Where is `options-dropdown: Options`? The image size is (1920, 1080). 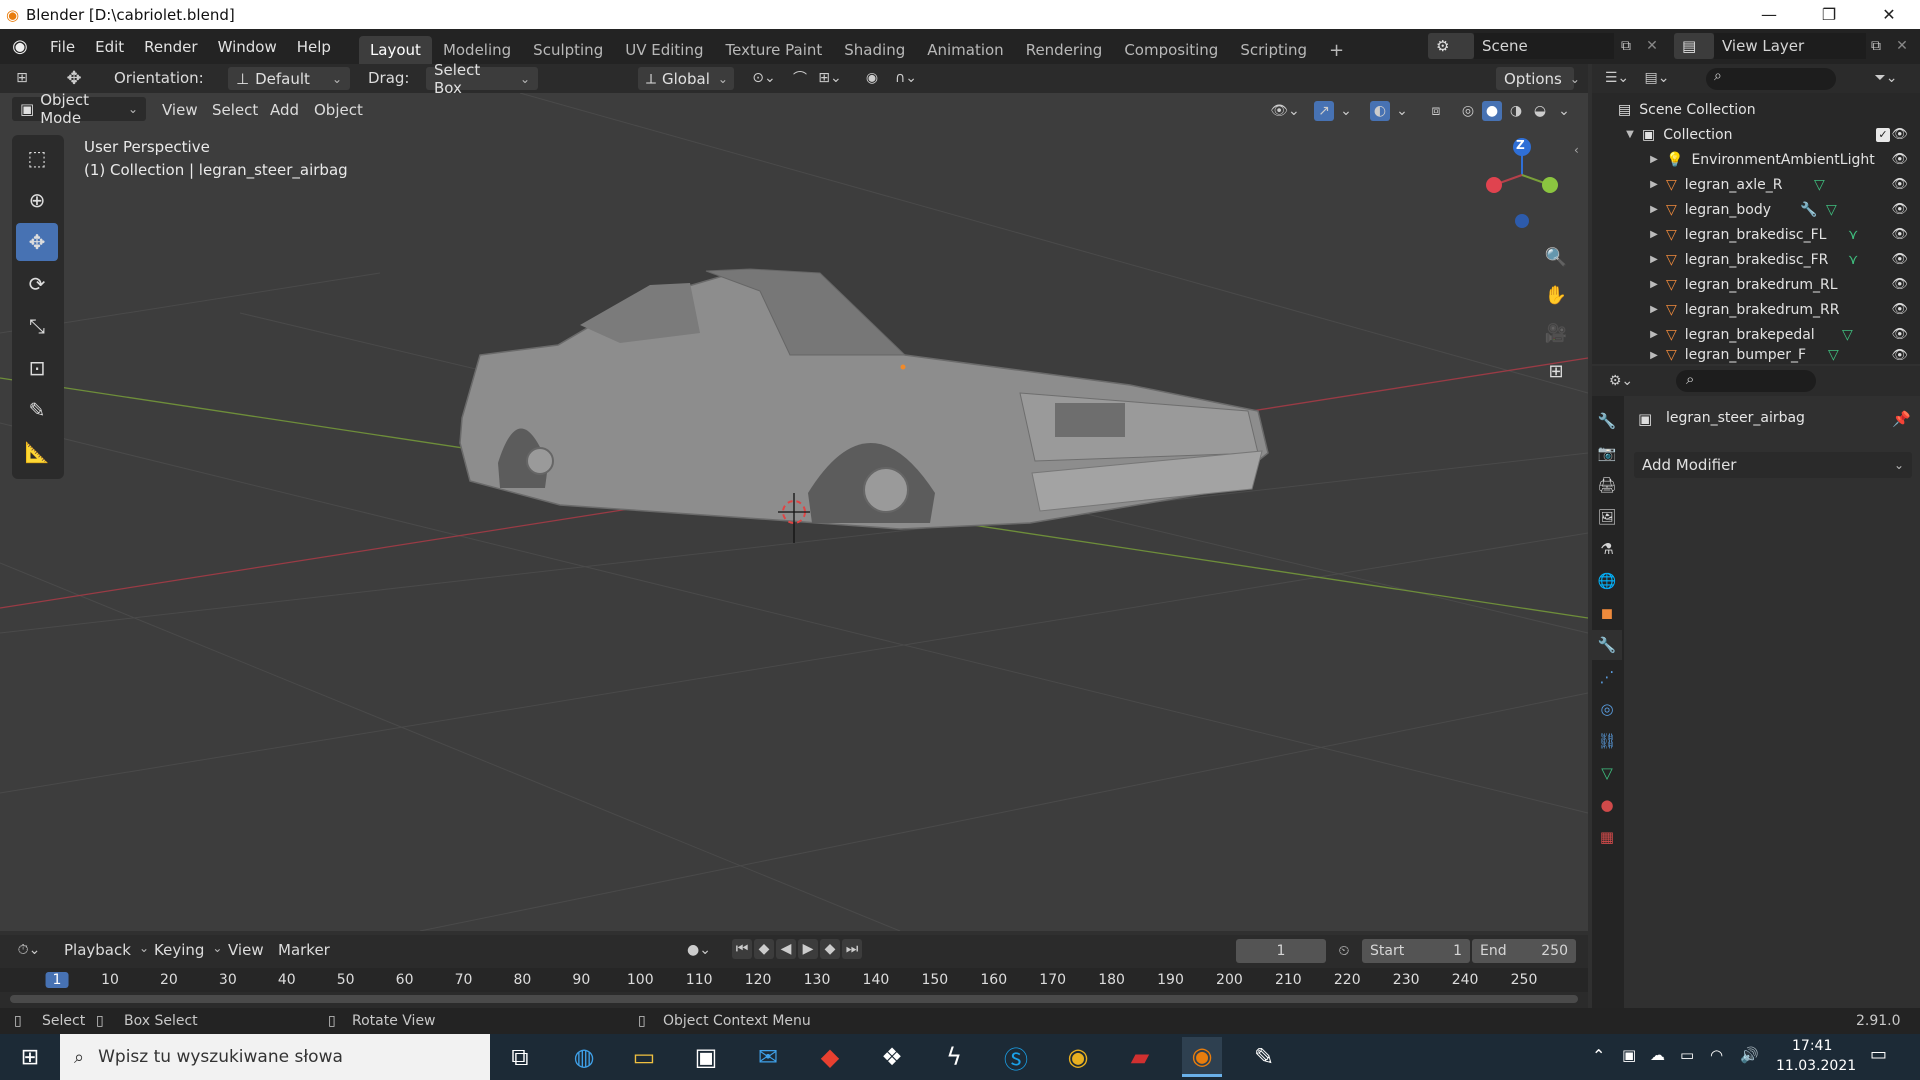 options-dropdown: Options is located at coordinates (1535, 78).